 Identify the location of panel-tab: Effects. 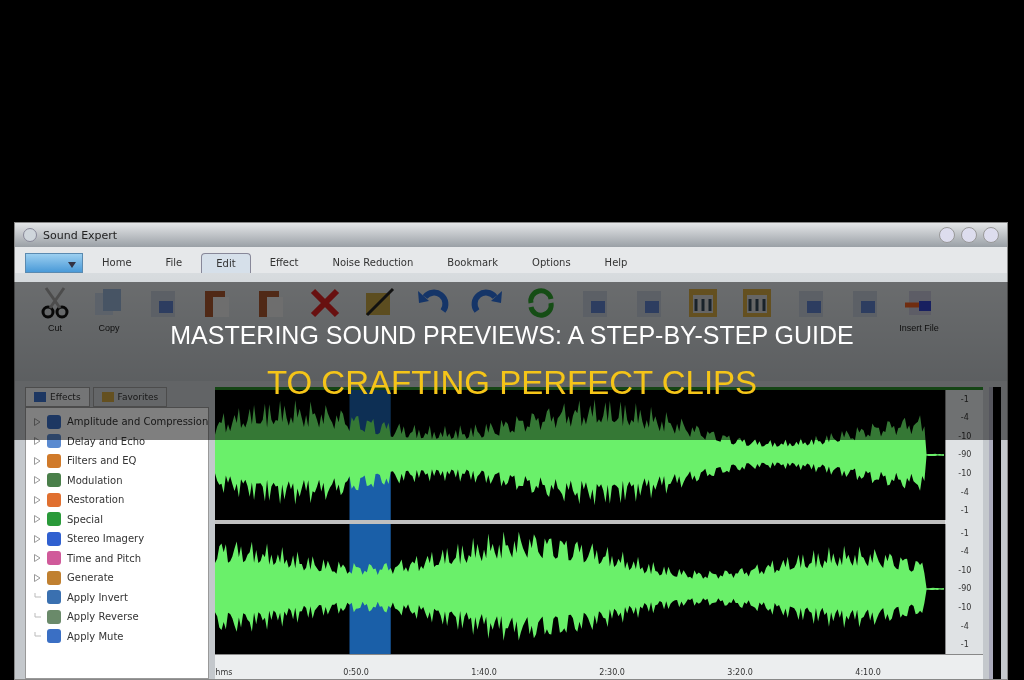
(57, 397).